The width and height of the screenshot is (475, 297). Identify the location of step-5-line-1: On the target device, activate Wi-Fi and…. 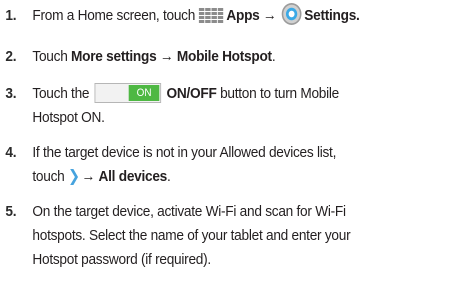
(189, 211).